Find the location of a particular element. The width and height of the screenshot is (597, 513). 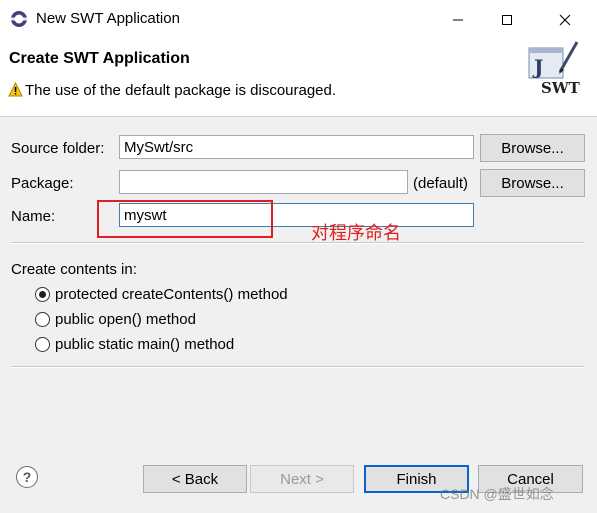

svg-text: J is located at coordinates (537, 67).